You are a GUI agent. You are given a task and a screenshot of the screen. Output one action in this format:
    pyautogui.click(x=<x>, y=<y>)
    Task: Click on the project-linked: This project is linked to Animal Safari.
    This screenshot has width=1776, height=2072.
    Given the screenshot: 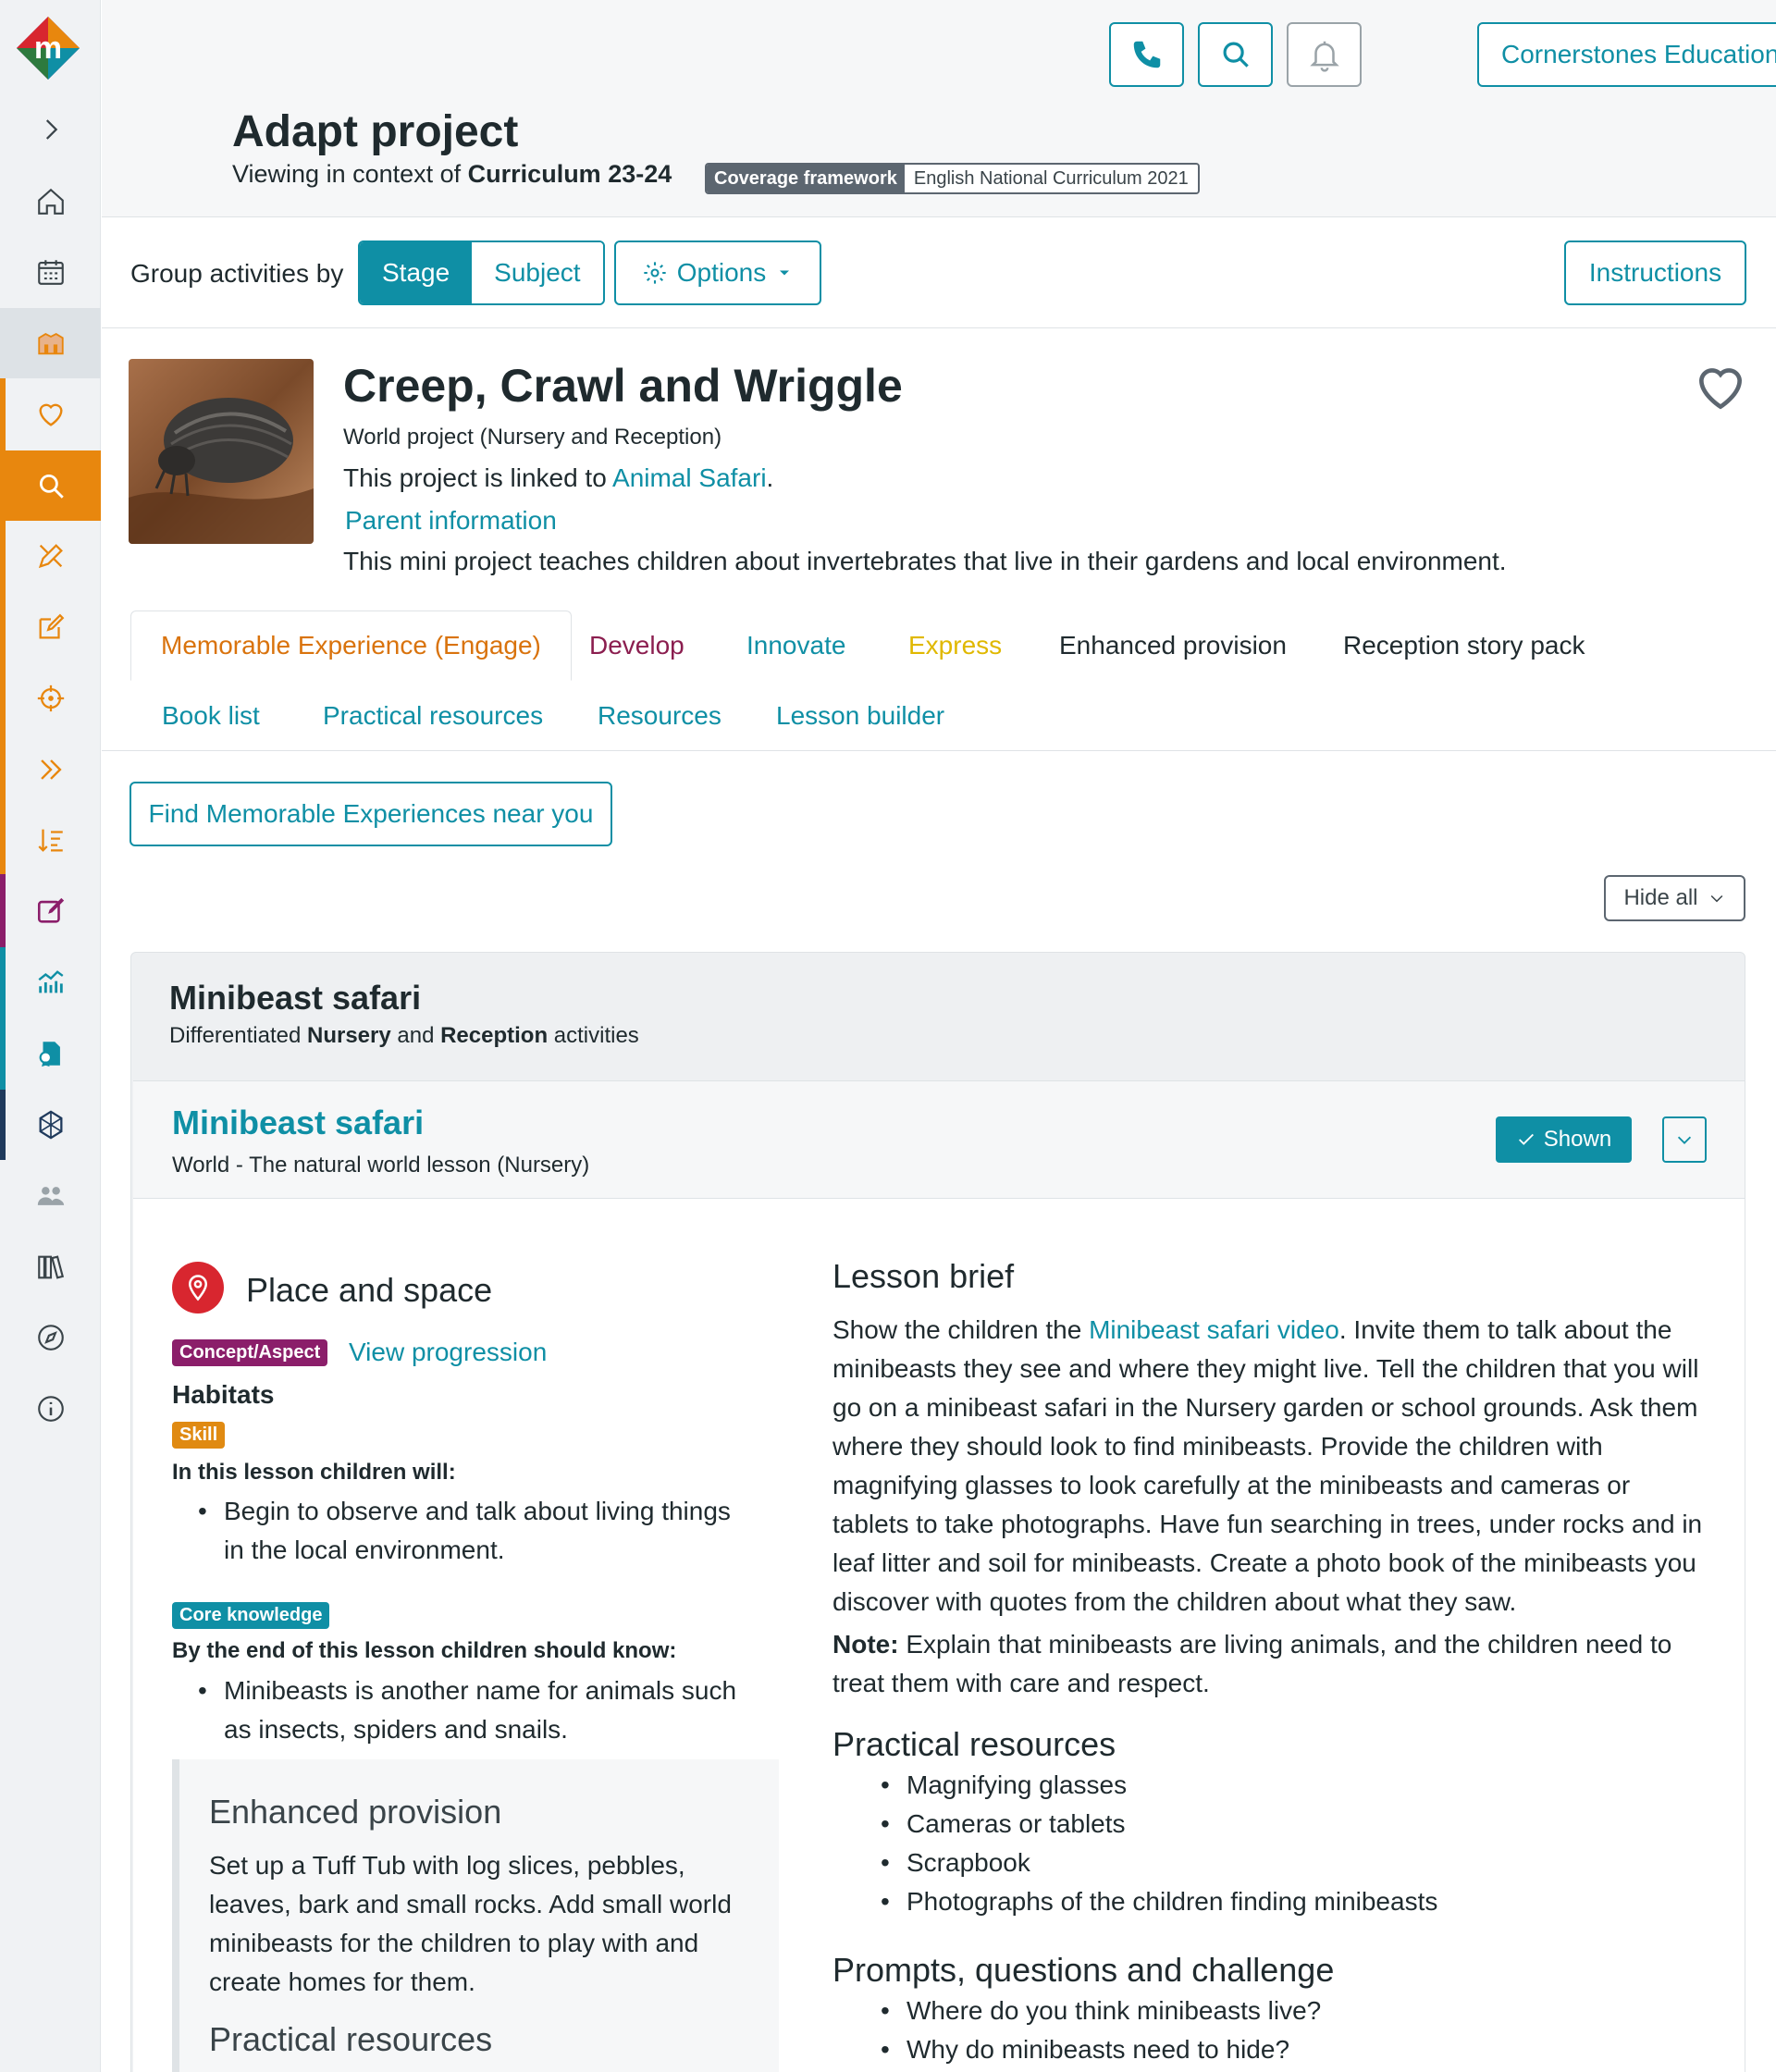 What is the action you would take?
    pyautogui.click(x=559, y=478)
    